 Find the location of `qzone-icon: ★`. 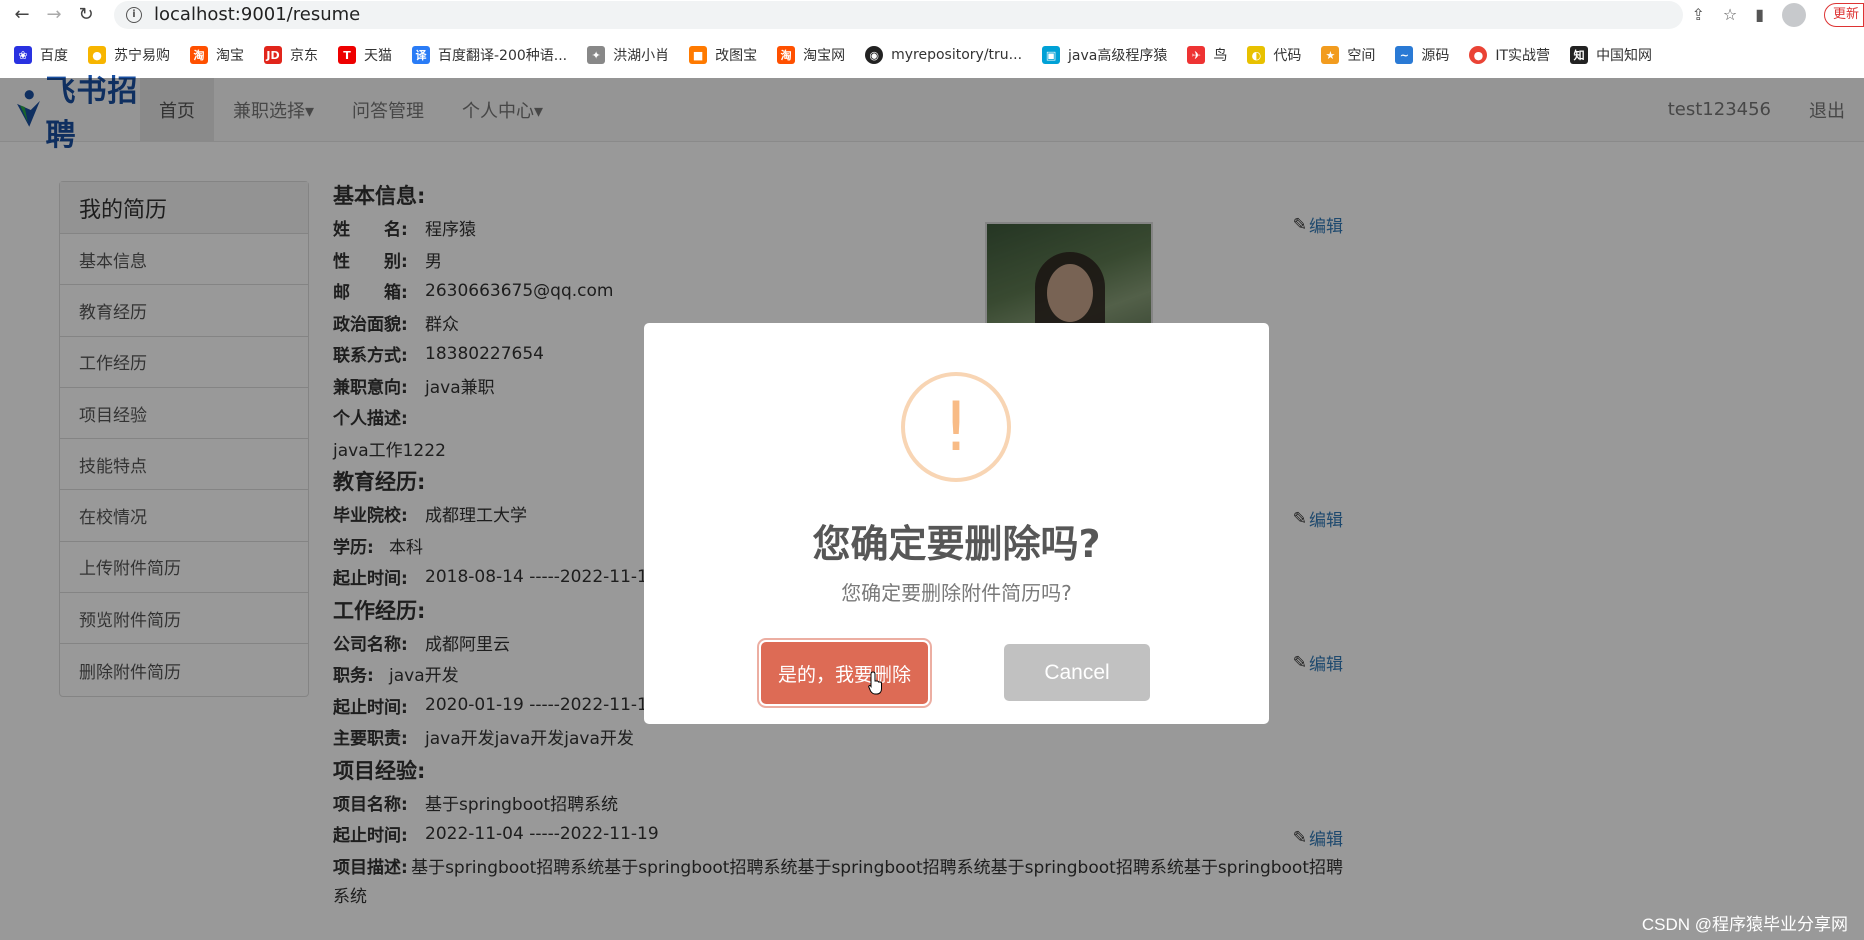

qzone-icon: ★ is located at coordinates (1330, 55).